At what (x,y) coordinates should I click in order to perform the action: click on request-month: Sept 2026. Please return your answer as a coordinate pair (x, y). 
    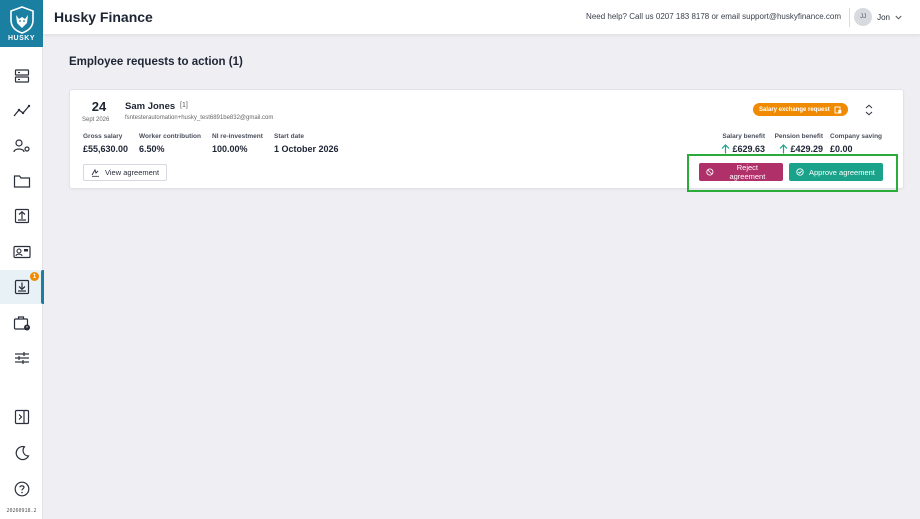
    Looking at the image, I should click on (96, 120).